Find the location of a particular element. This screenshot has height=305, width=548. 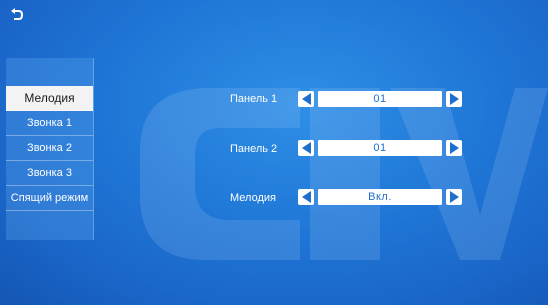

sidebar-item-melody: Мелодия is located at coordinates (49, 98).